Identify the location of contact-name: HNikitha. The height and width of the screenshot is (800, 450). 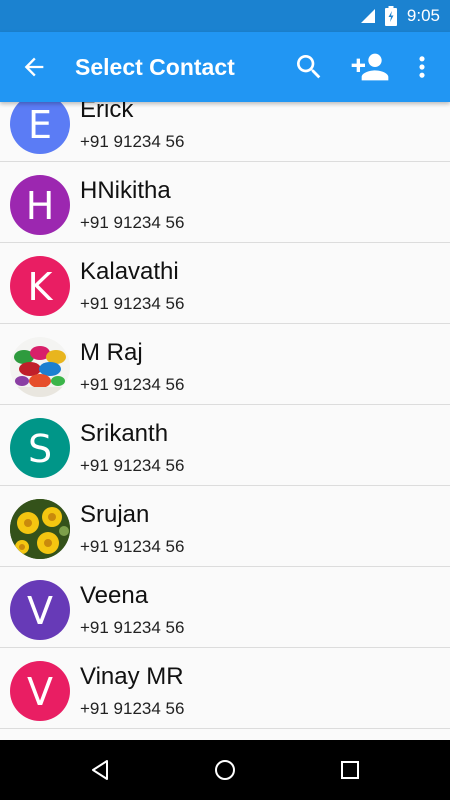
(125, 190).